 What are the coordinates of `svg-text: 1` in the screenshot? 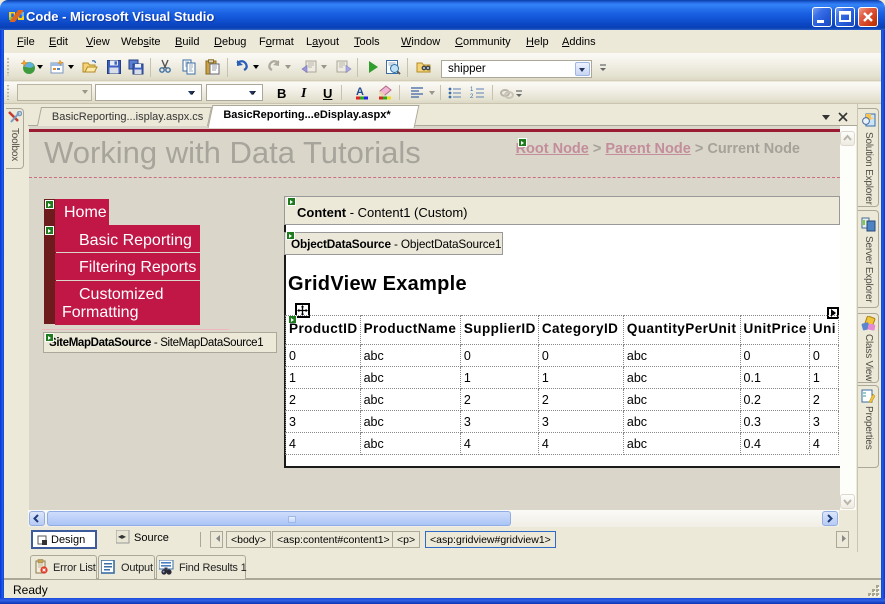 It's located at (472, 90).